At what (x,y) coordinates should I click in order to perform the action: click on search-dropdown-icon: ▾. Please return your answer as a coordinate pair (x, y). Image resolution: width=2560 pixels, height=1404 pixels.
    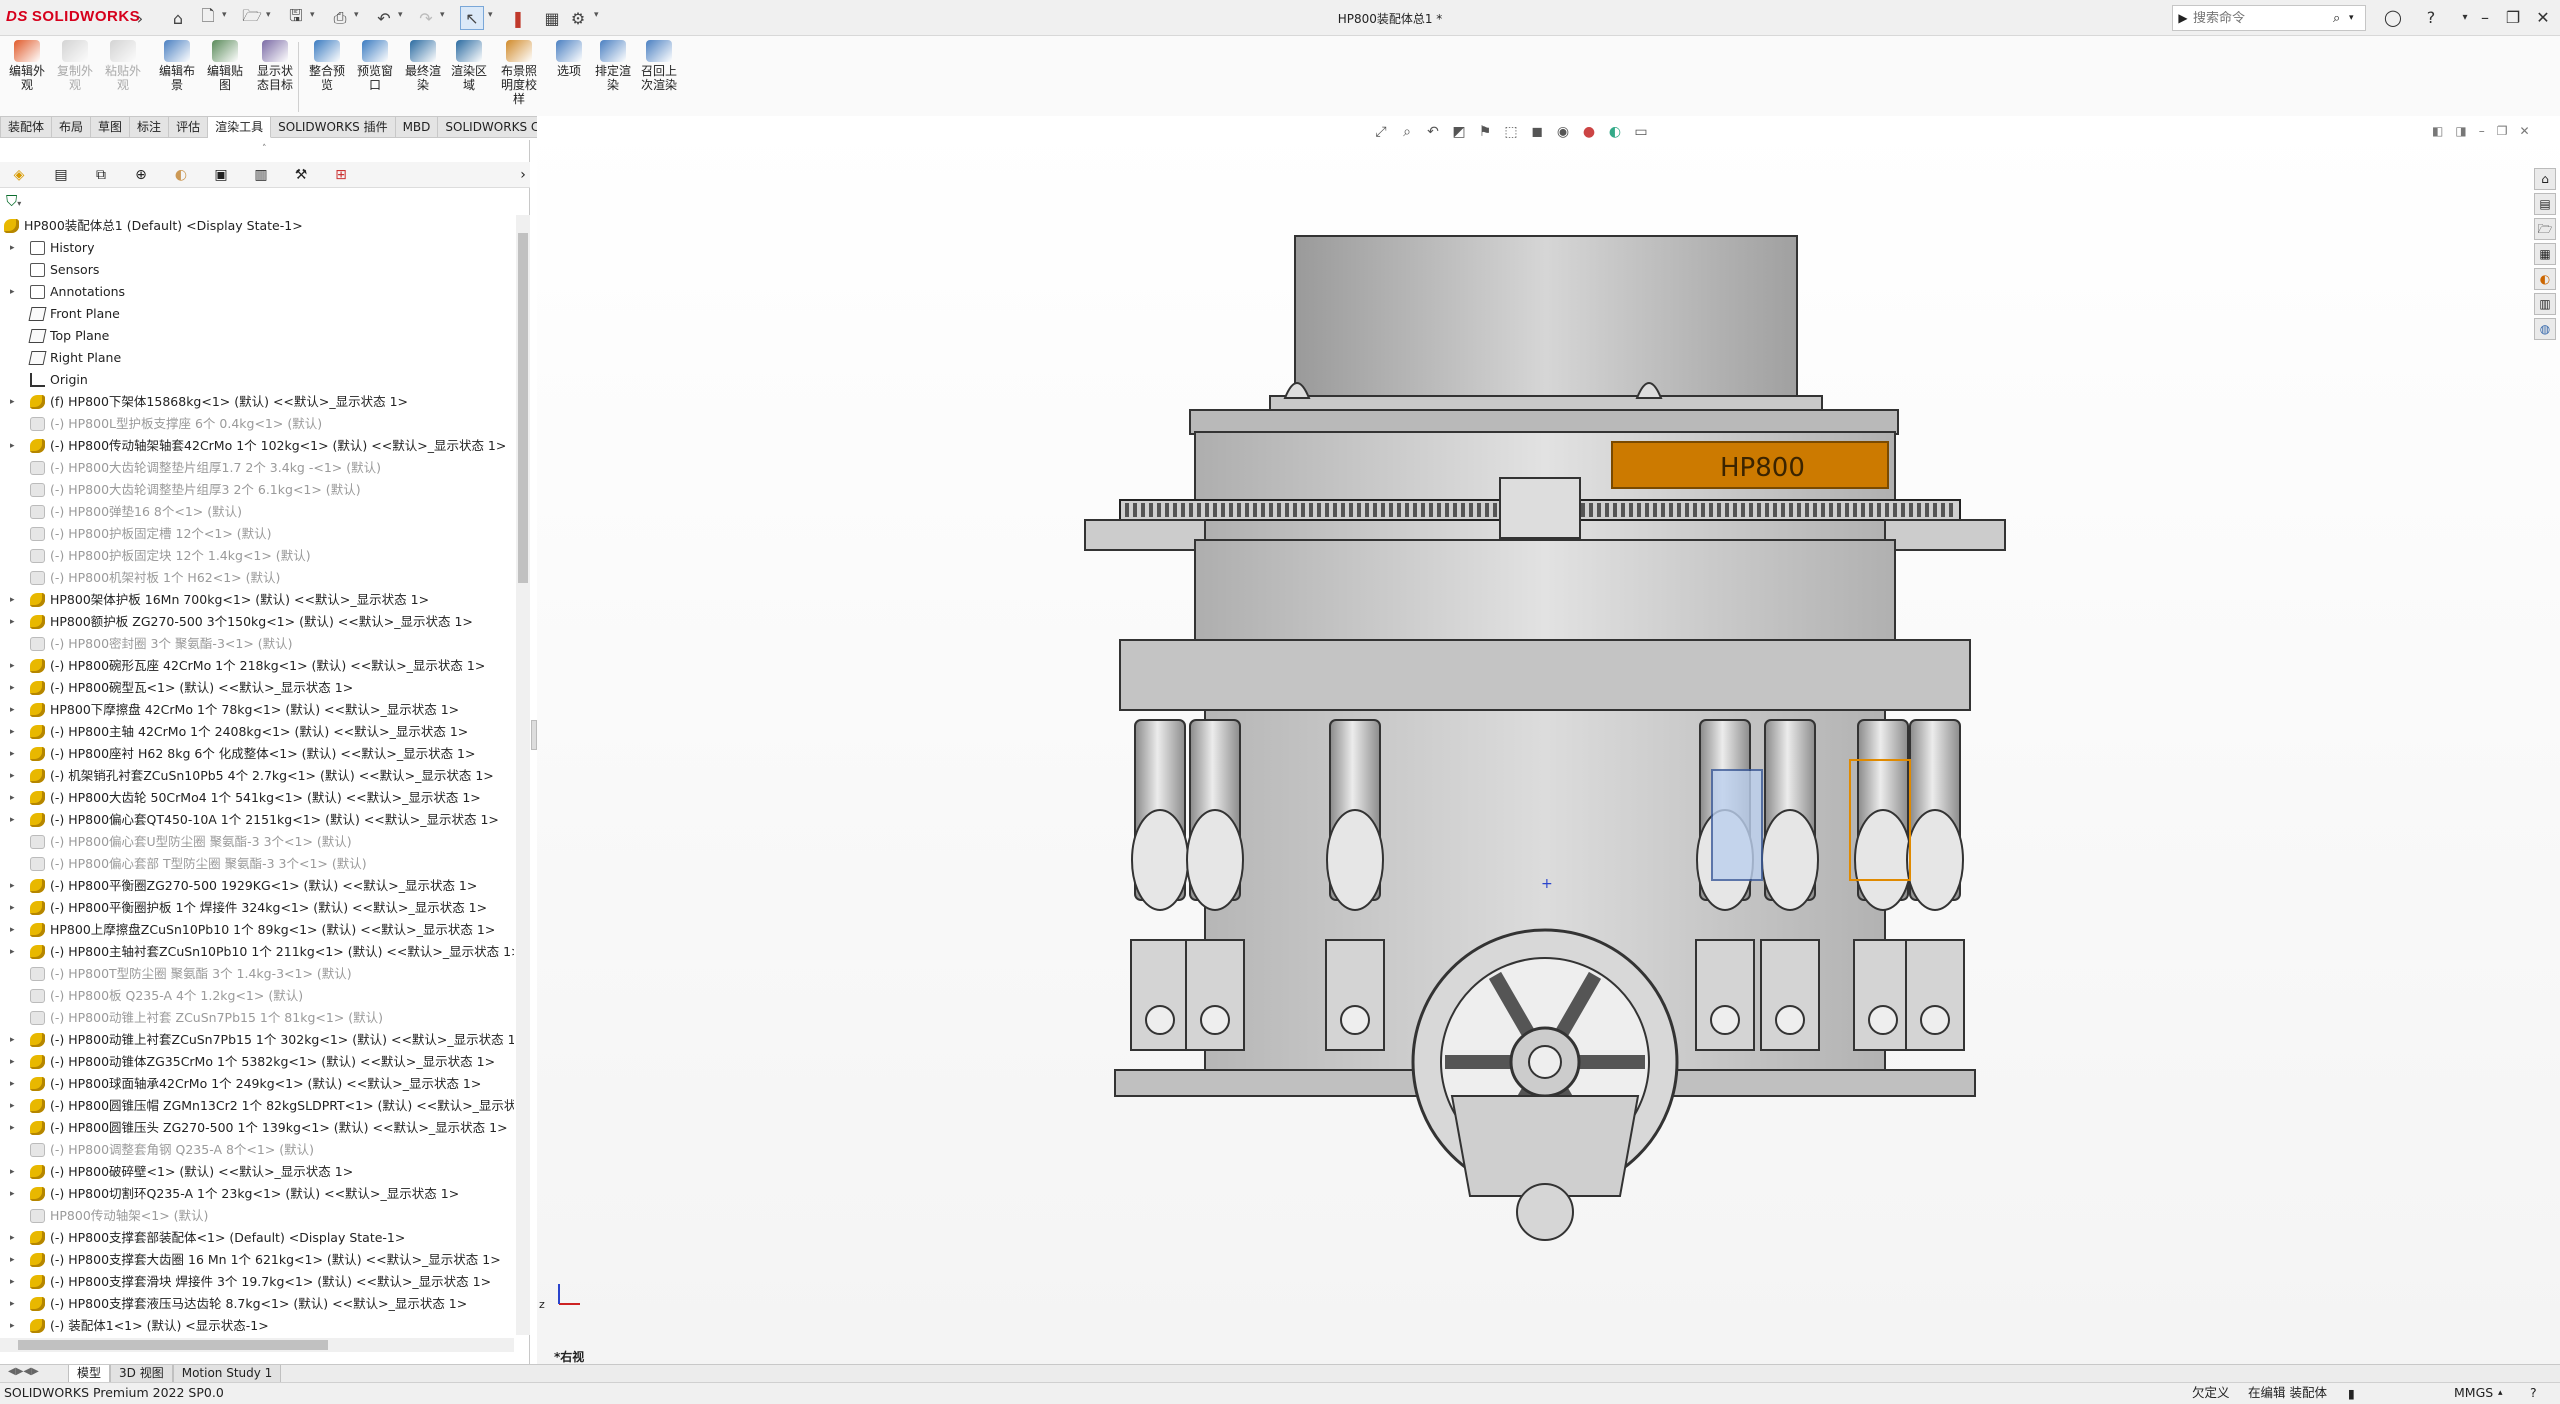
    Looking at the image, I should click on (2351, 18).